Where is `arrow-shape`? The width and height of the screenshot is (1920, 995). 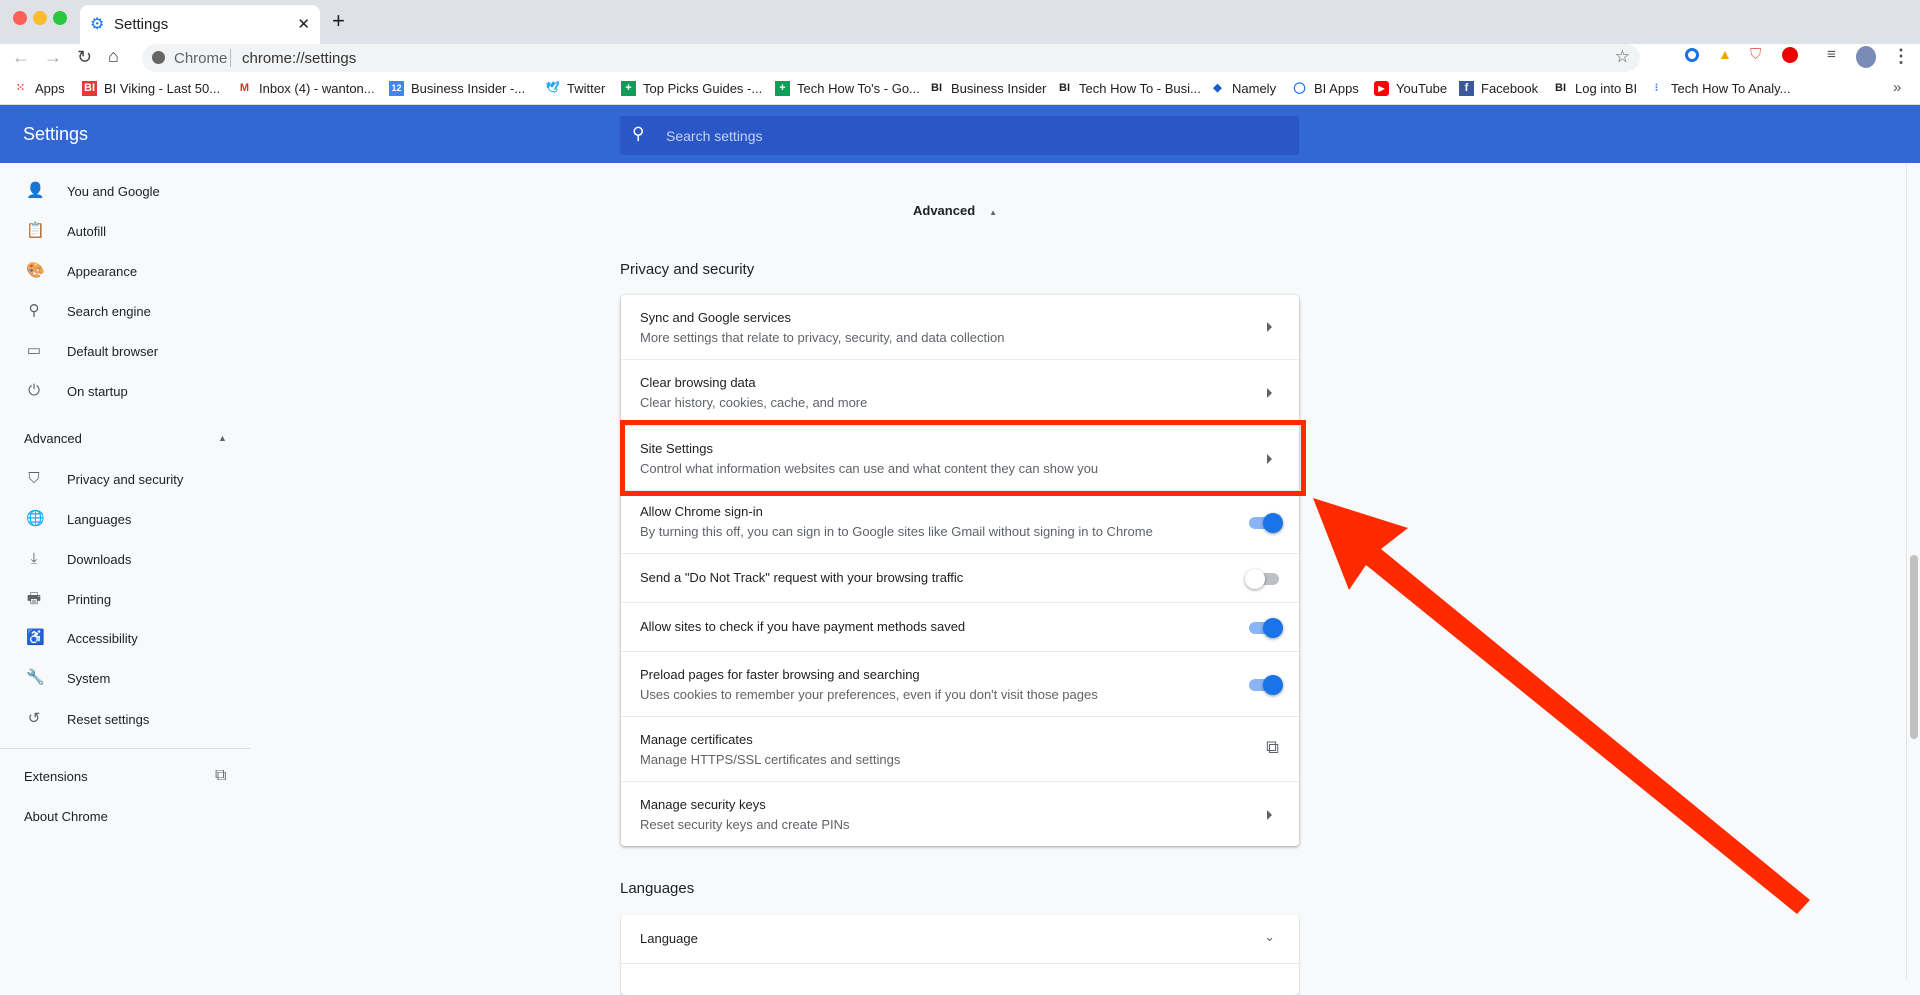
arrow-shape is located at coordinates (1561, 706).